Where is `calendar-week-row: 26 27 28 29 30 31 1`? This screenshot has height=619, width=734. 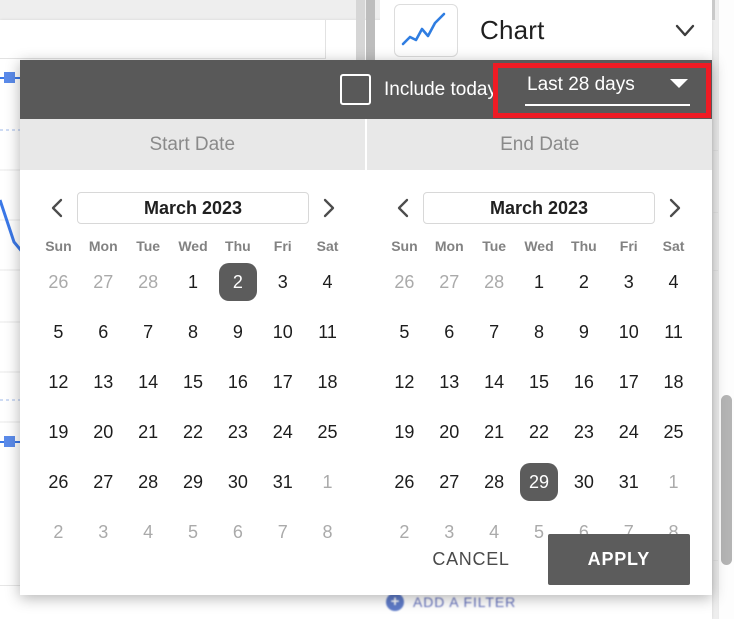 calendar-week-row: 26 27 28 29 30 31 1 is located at coordinates (539, 482).